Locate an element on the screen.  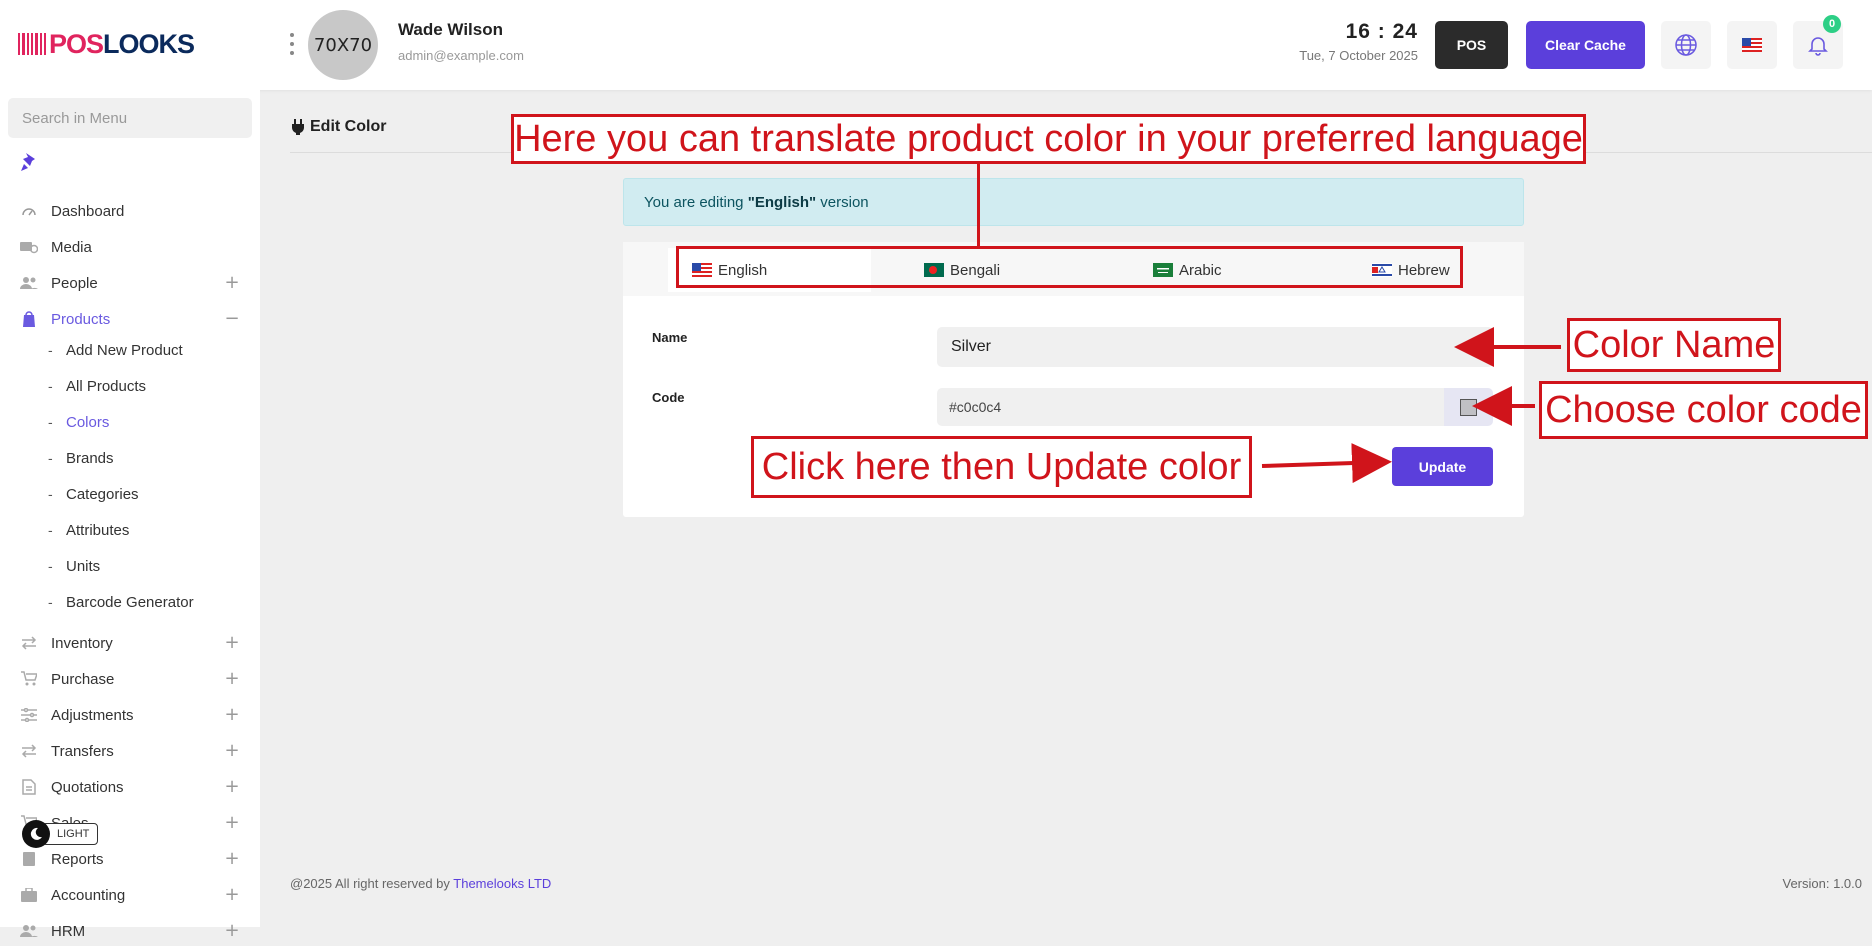
sidebar-item-media: Media is located at coordinates (130, 247).